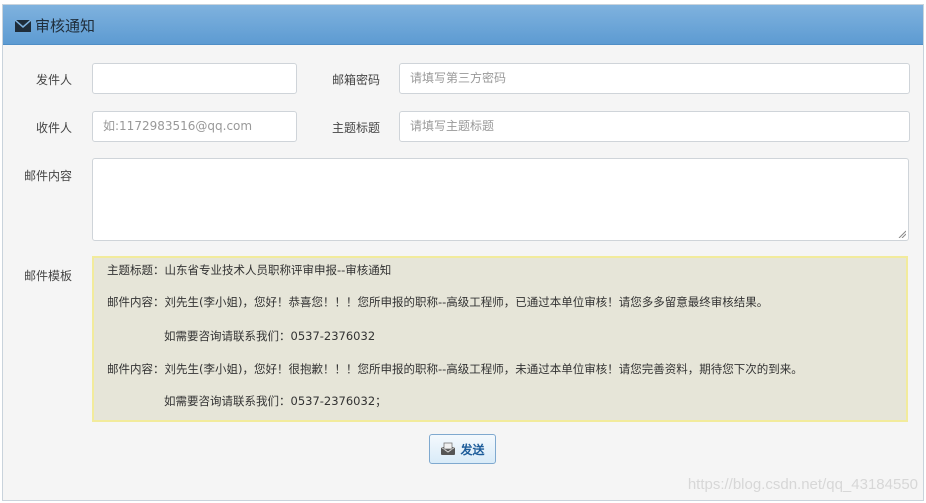 The image size is (926, 503). I want to click on recipient-label: 收件人, so click(53, 128).